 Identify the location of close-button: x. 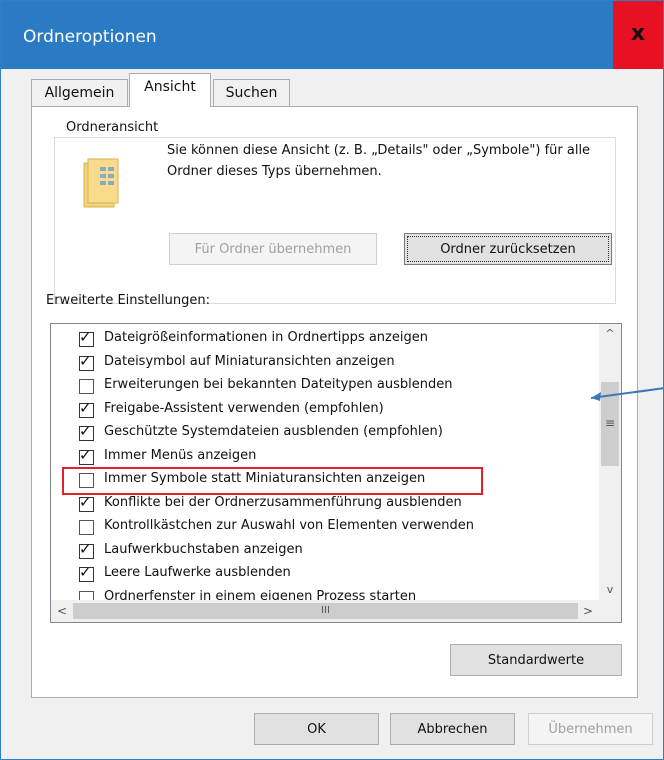
(638, 35).